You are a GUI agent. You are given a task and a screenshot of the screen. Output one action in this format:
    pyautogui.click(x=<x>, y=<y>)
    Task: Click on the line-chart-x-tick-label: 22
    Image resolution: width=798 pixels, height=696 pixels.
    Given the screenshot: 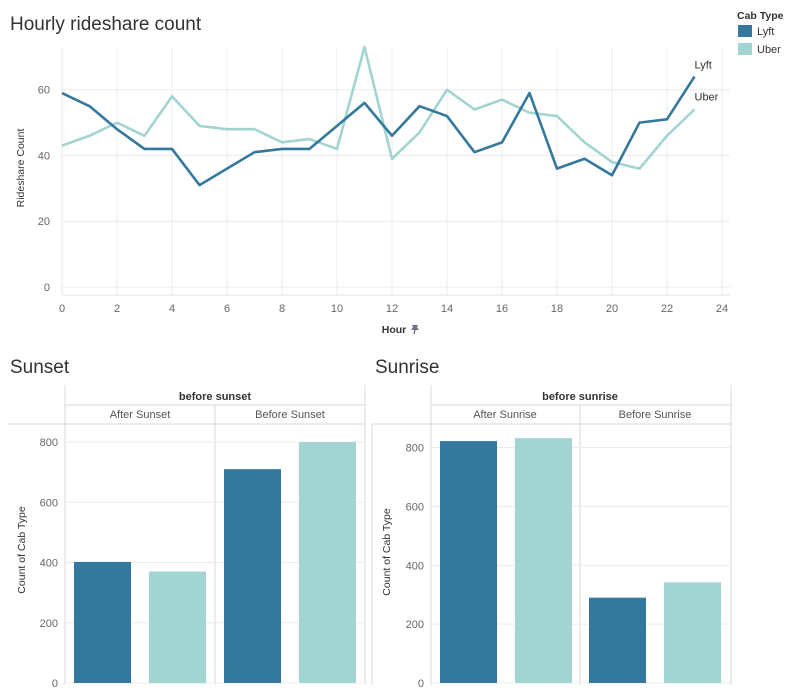 What is the action you would take?
    pyautogui.click(x=667, y=309)
    